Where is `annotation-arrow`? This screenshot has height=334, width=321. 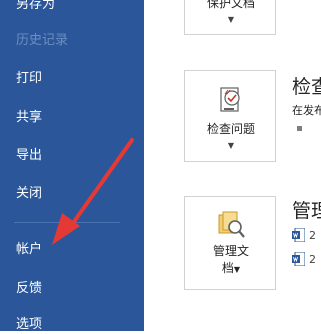
annotation-arrow is located at coordinates (93, 191).